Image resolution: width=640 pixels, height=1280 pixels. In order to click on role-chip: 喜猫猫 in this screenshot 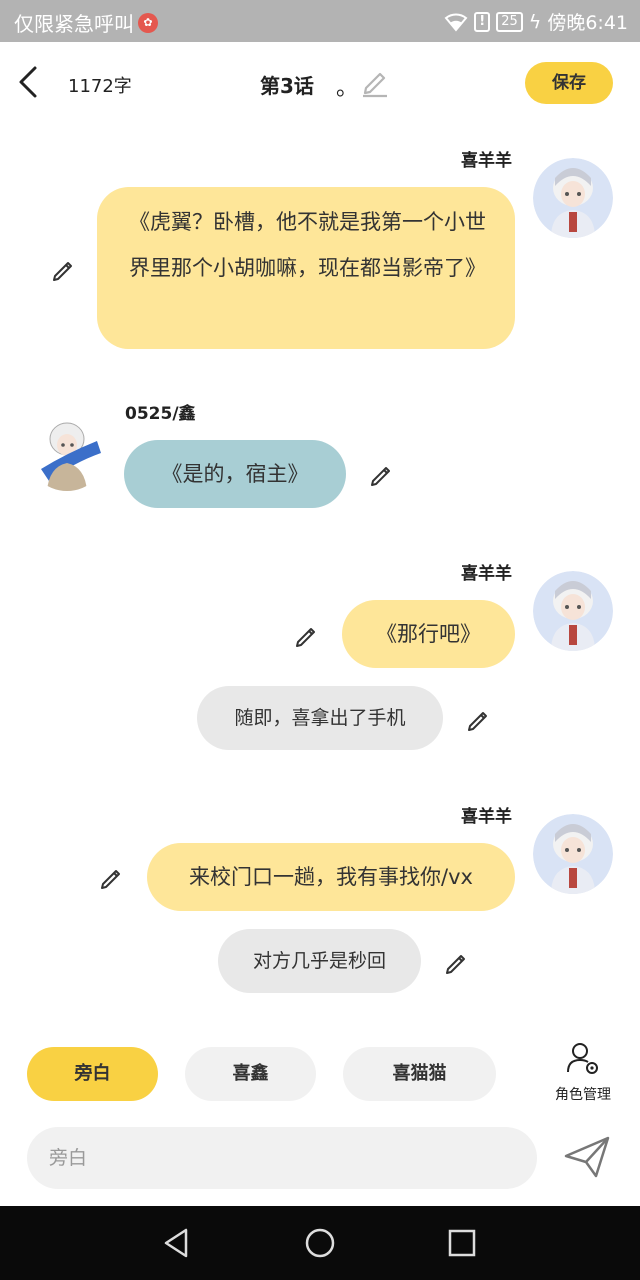, I will do `click(419, 1074)`.